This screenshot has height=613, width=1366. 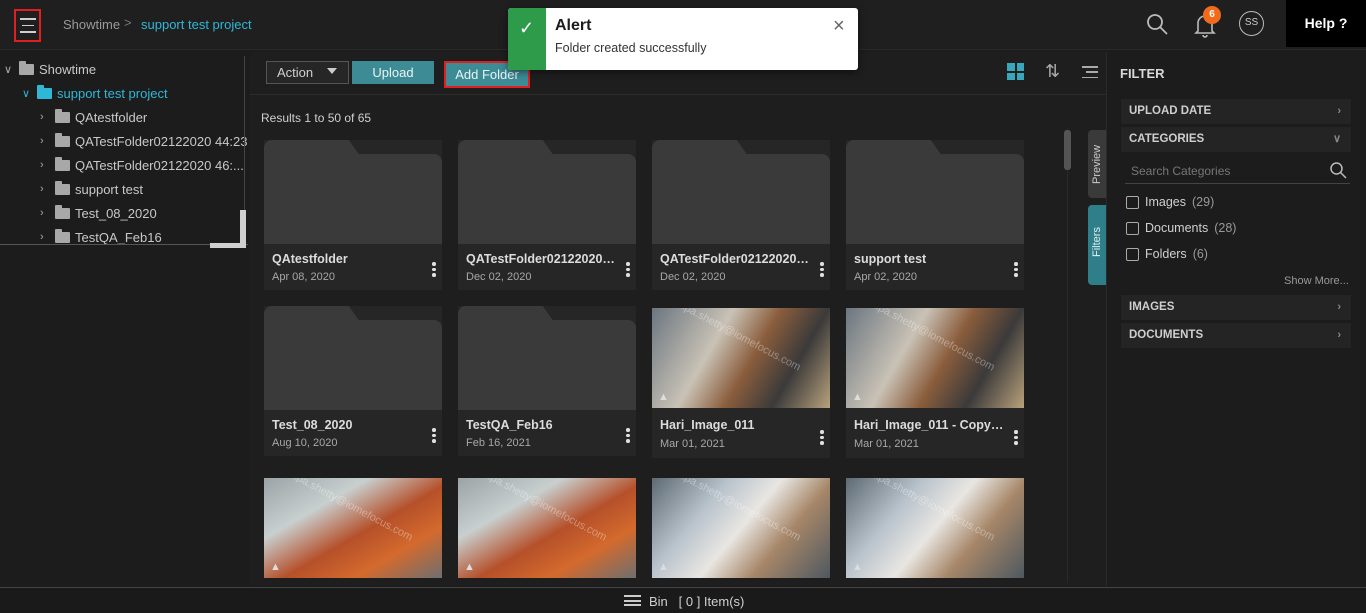 What do you see at coordinates (1251, 23) in the screenshot?
I see `avatar: SS` at bounding box center [1251, 23].